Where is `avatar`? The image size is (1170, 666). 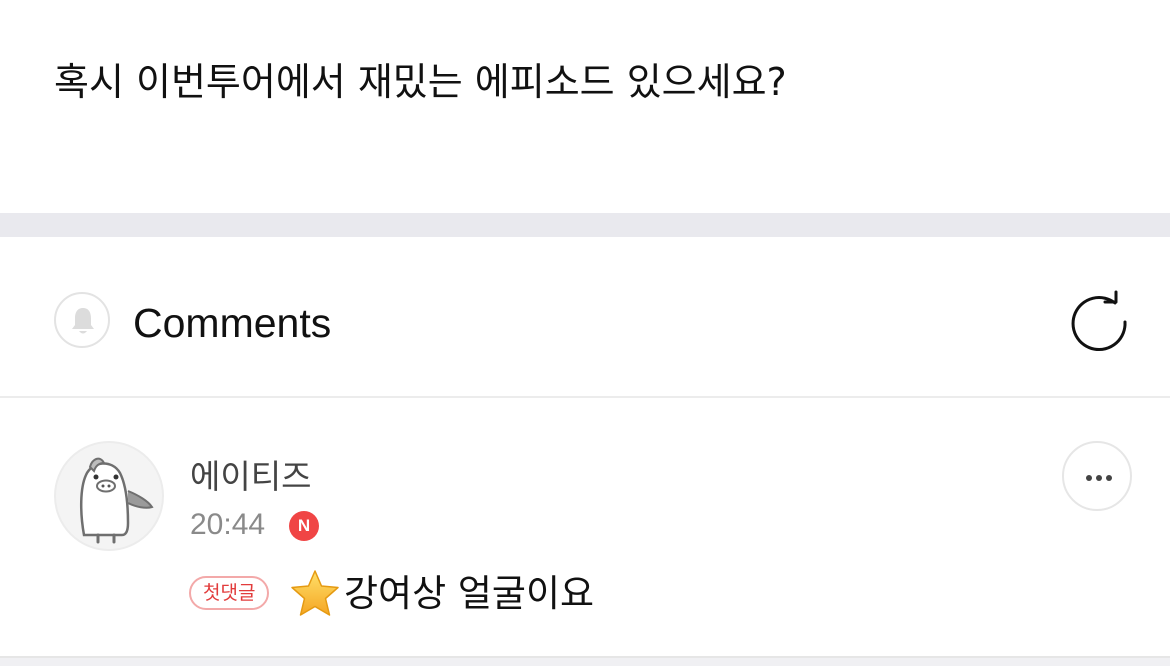 avatar is located at coordinates (109, 496).